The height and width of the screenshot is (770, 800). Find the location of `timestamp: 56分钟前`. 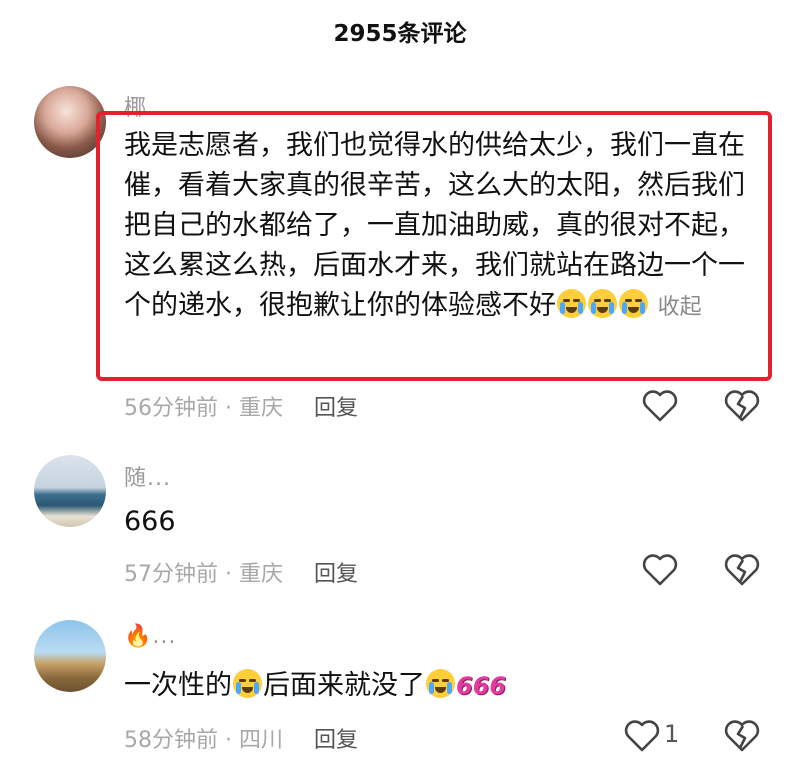

timestamp: 56分钟前 is located at coordinates (171, 408).